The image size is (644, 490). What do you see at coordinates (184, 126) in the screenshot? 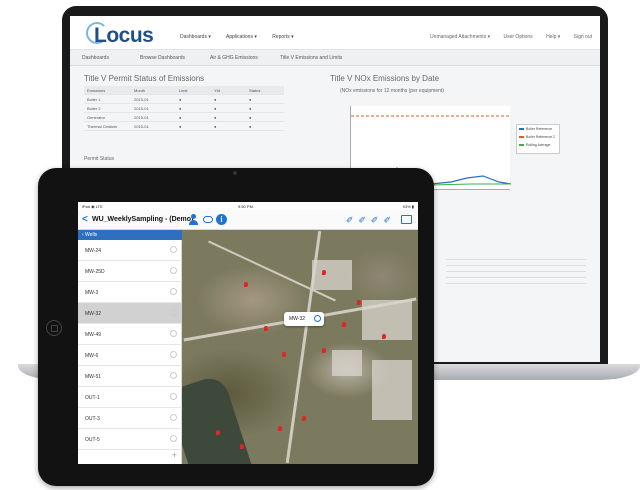
I see `table-row: Thermal Oxidizer 2015-01 ● ● ●` at bounding box center [184, 126].